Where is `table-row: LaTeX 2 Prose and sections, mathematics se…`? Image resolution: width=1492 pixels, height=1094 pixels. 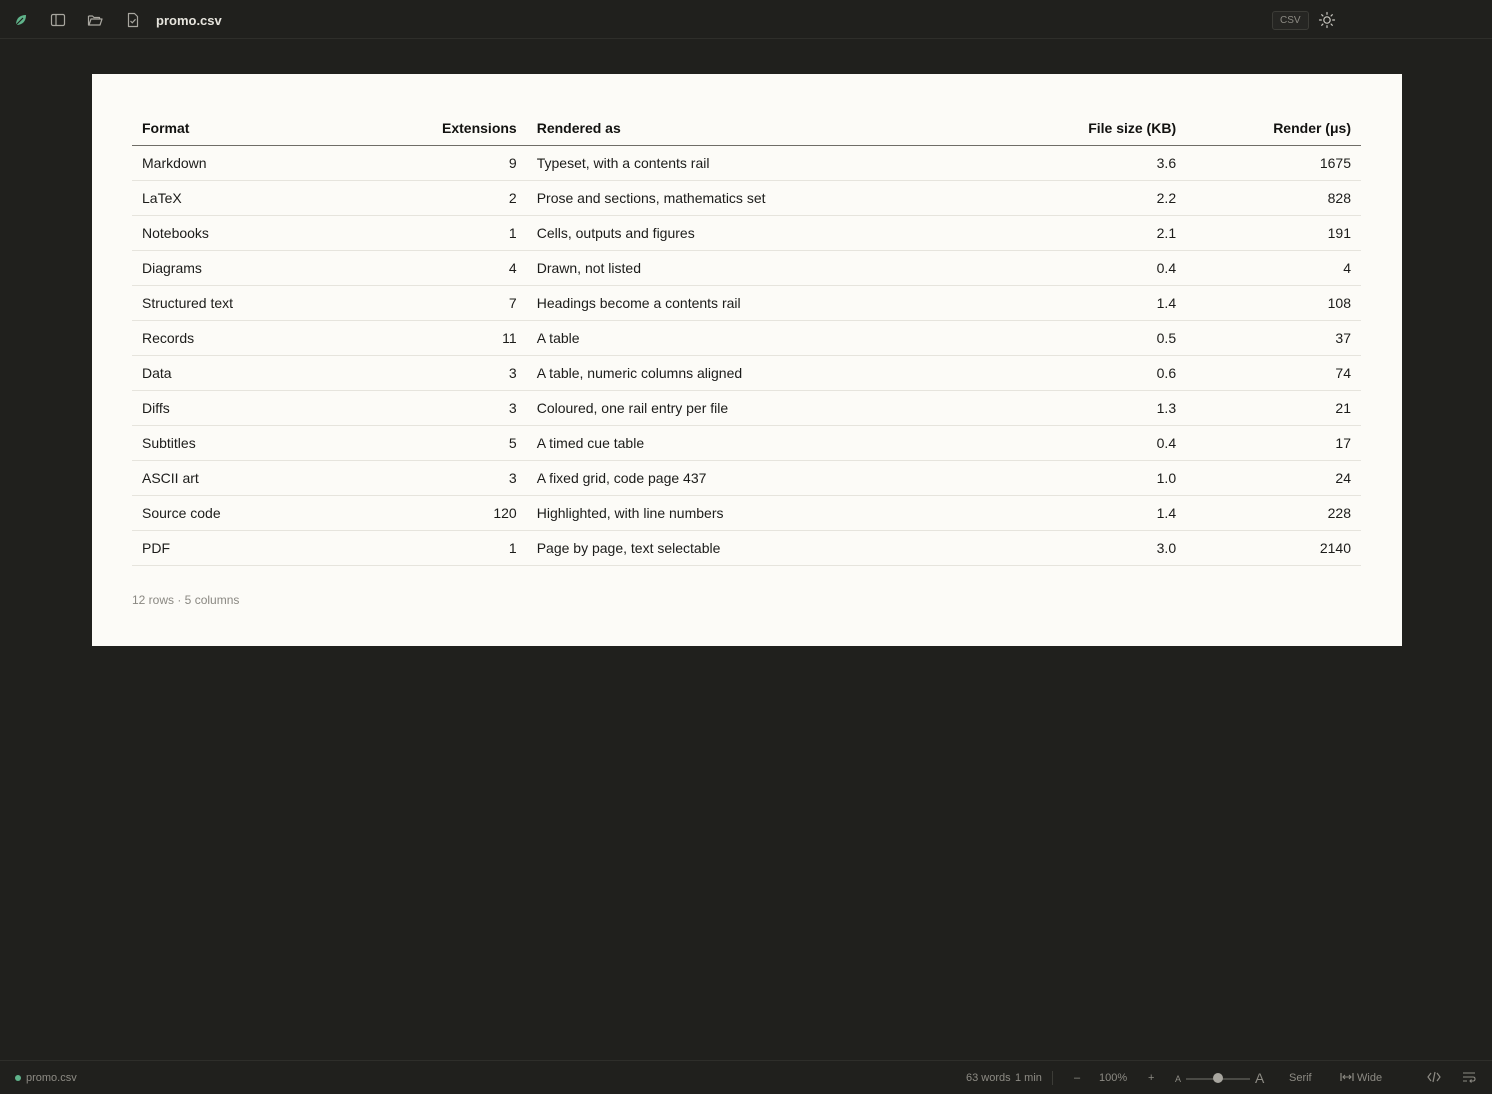 table-row: LaTeX 2 Prose and sections, mathematics se… is located at coordinates (746, 198).